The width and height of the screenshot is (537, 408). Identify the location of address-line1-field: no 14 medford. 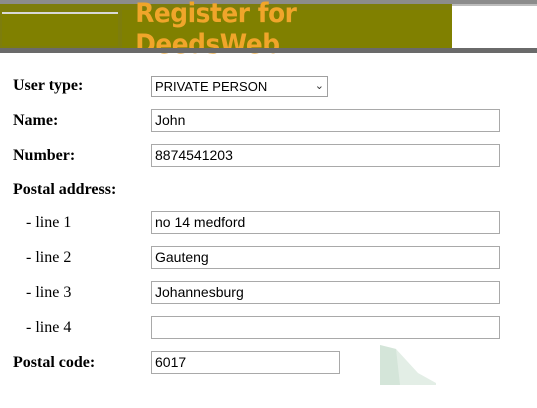
(325, 222).